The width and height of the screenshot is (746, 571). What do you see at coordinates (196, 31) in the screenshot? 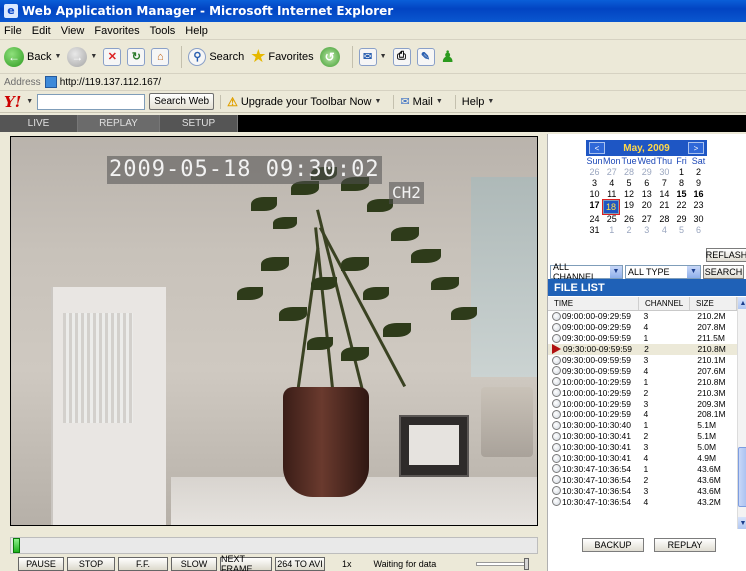
I see `menu-help: Help` at bounding box center [196, 31].